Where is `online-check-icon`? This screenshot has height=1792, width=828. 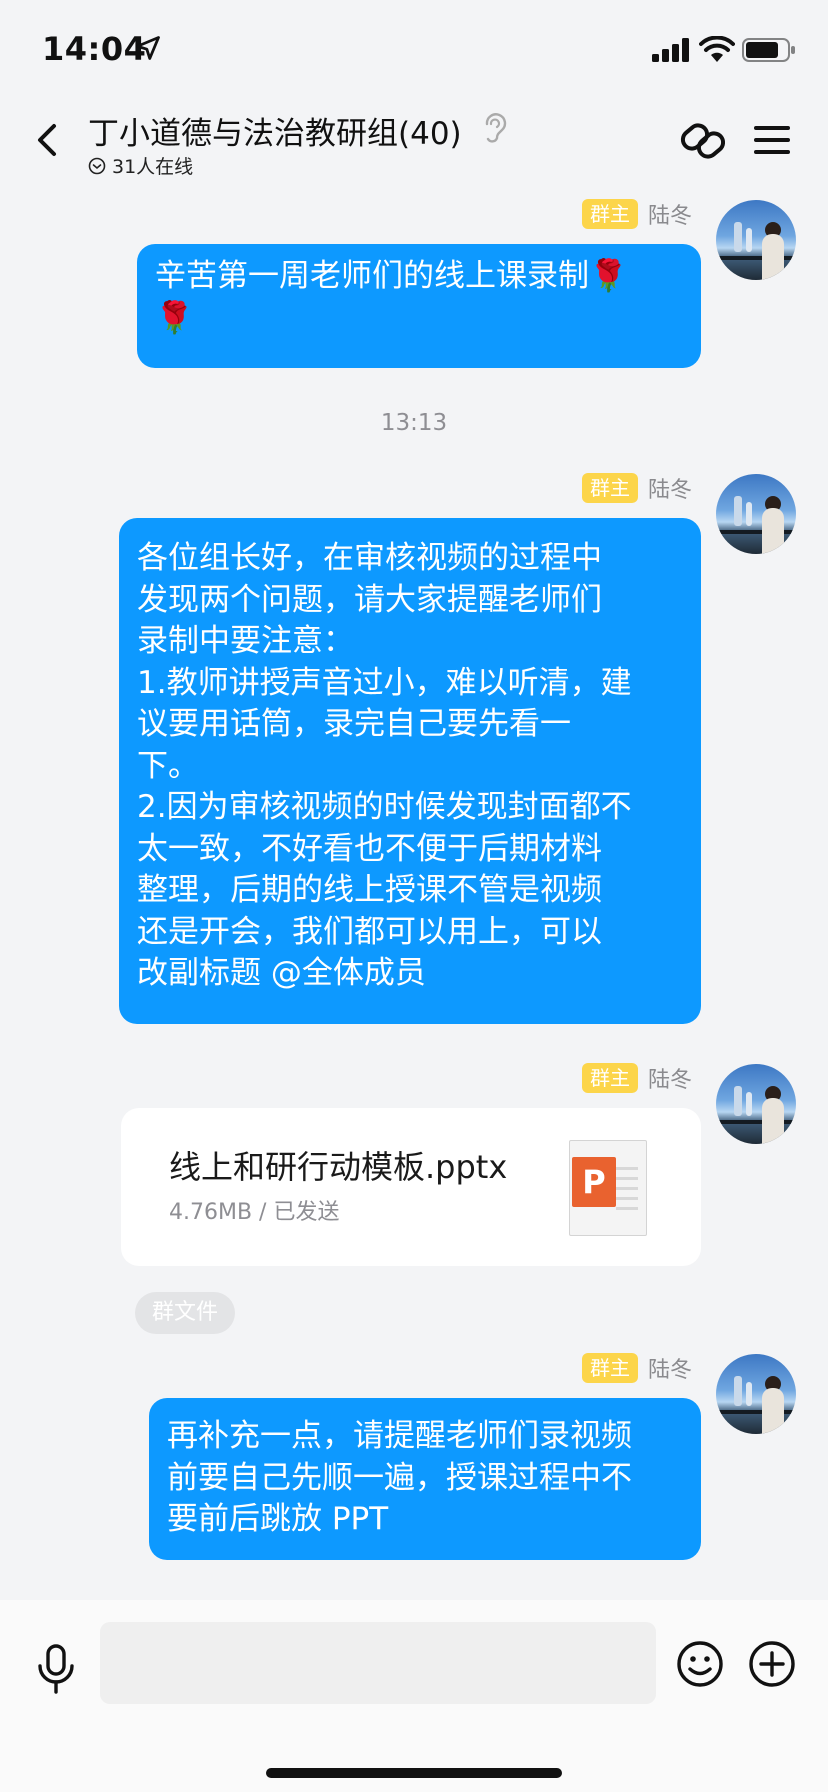 online-check-icon is located at coordinates (97, 165).